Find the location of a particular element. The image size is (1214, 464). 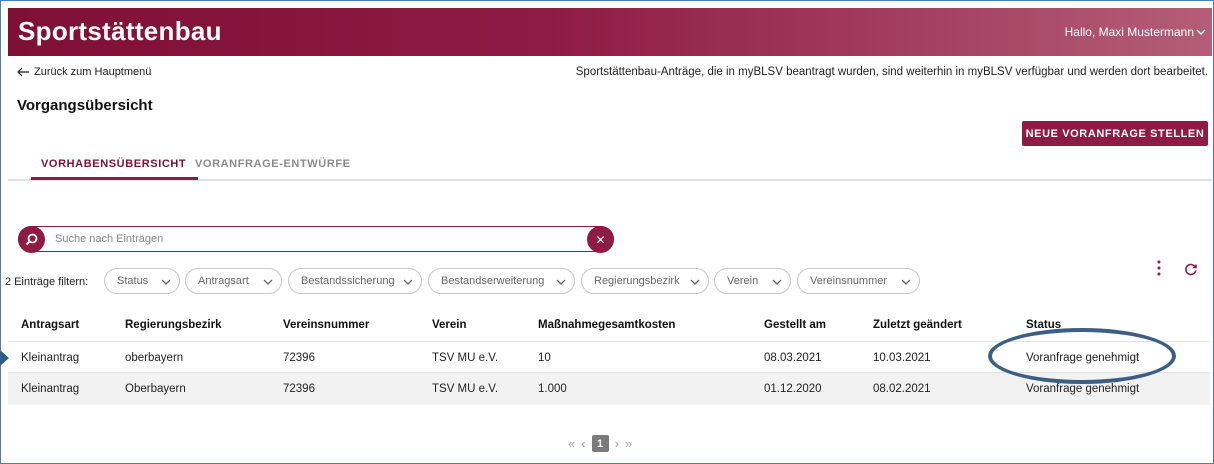

table-cell: 10.03.2021 is located at coordinates (902, 358).